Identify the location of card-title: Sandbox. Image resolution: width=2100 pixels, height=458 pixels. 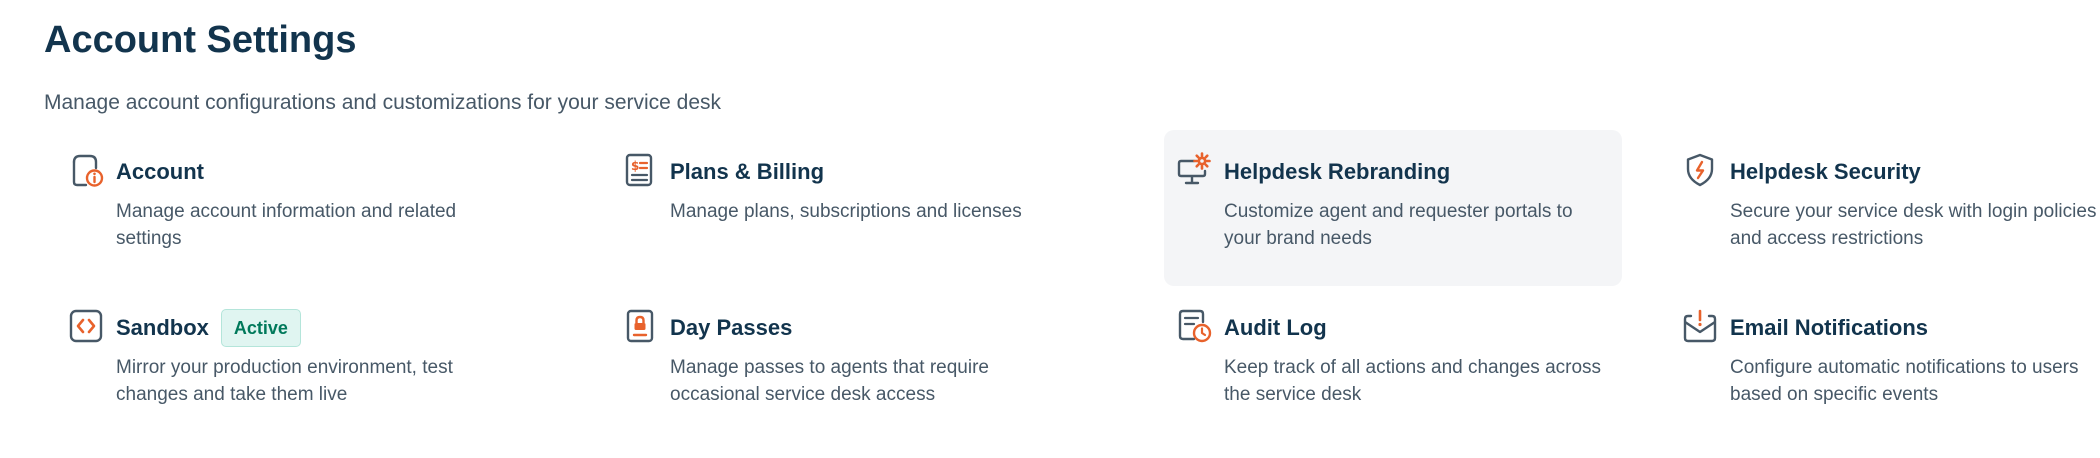
(162, 327).